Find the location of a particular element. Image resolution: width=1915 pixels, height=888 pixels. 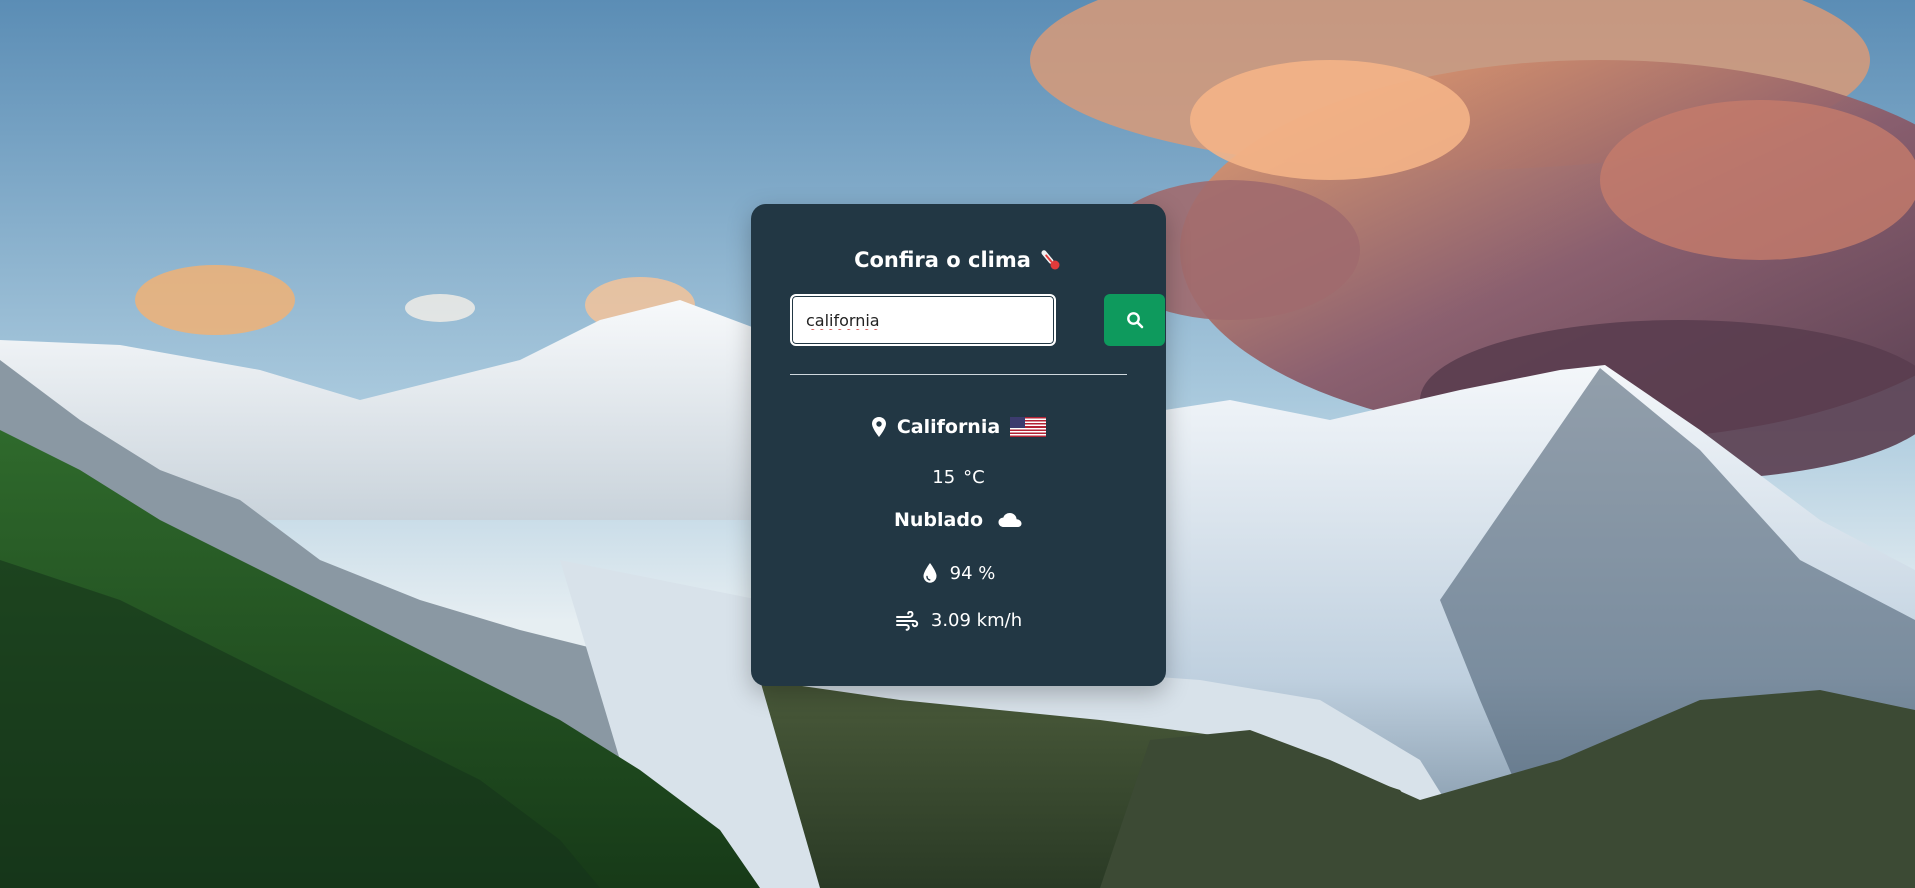

card-header: Confira o clima is located at coordinates (958, 260).